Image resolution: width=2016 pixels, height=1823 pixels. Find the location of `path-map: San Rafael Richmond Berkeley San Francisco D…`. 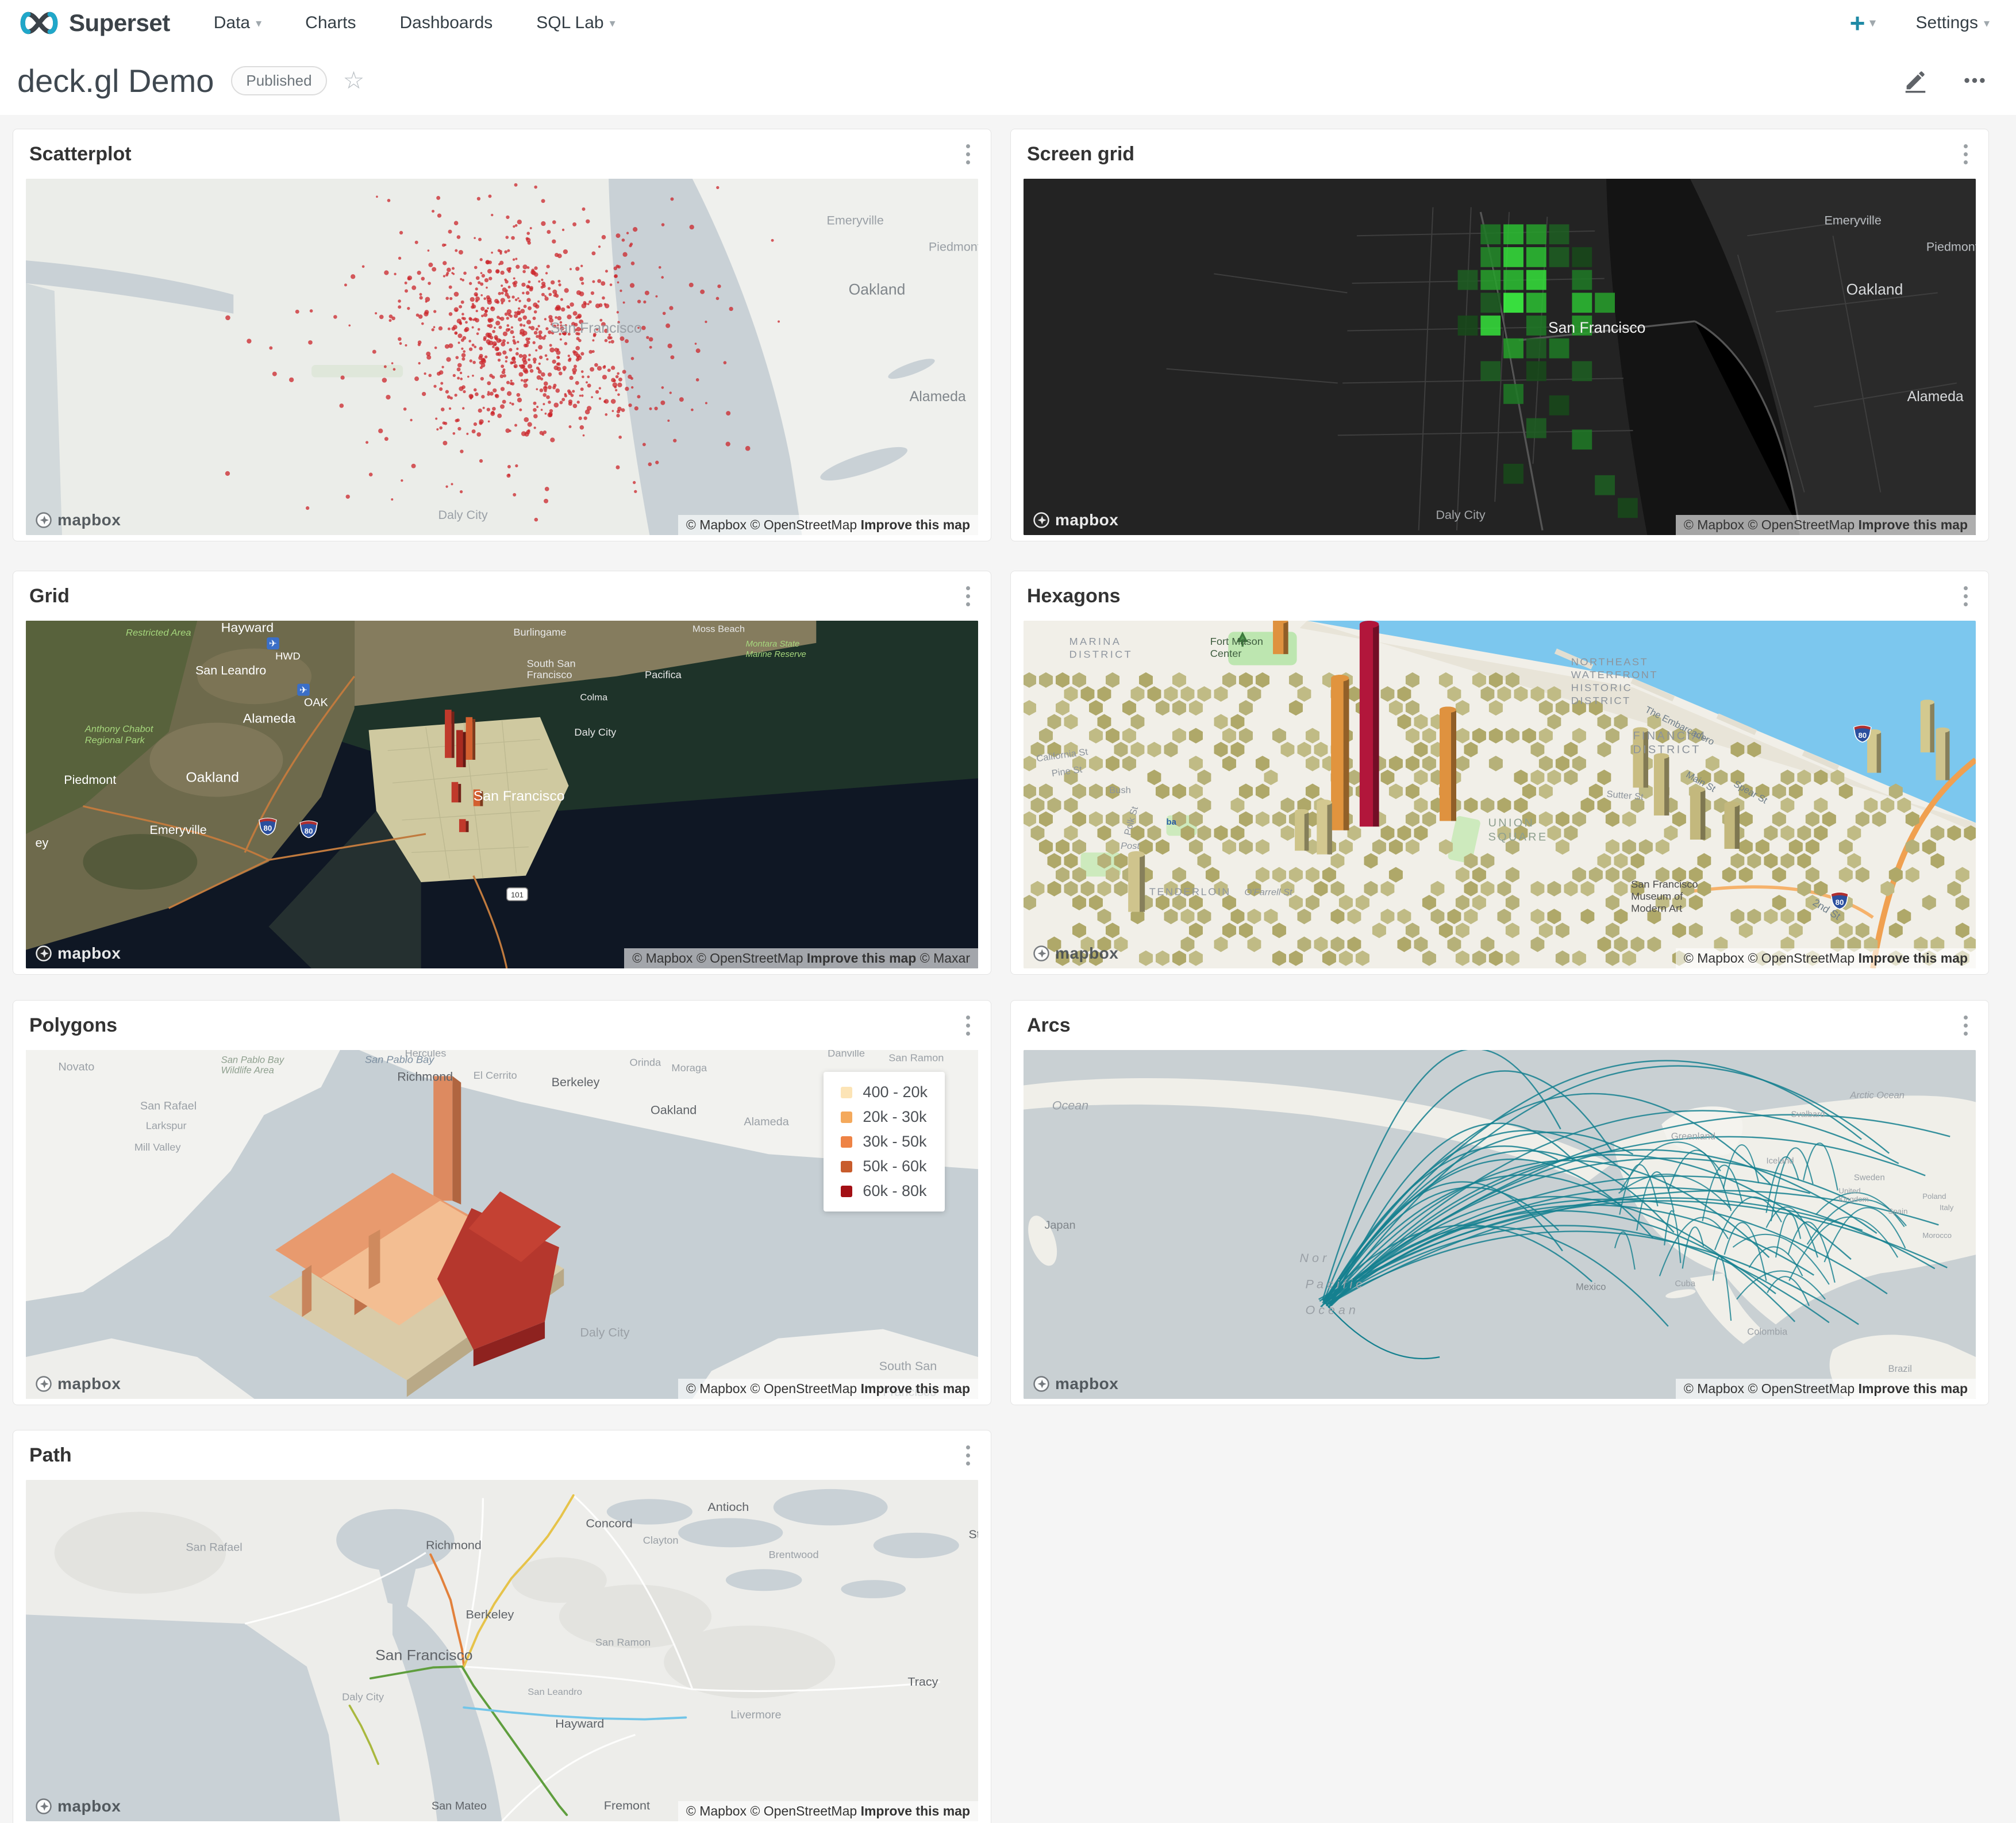

path-map: San Rafael Richmond Berkeley San Francisco D… is located at coordinates (502, 1651).